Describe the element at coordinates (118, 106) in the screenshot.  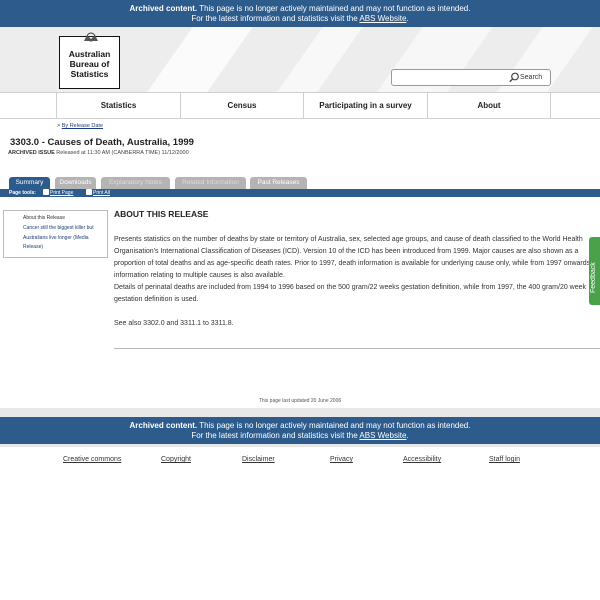
I see `nav-item-statistics: Statistics` at that location.